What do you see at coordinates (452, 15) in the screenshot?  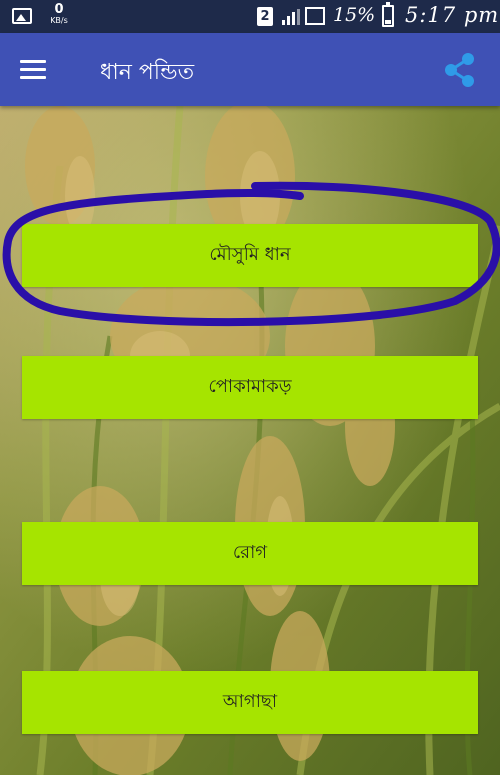 I see `clock: 5:17 pm` at bounding box center [452, 15].